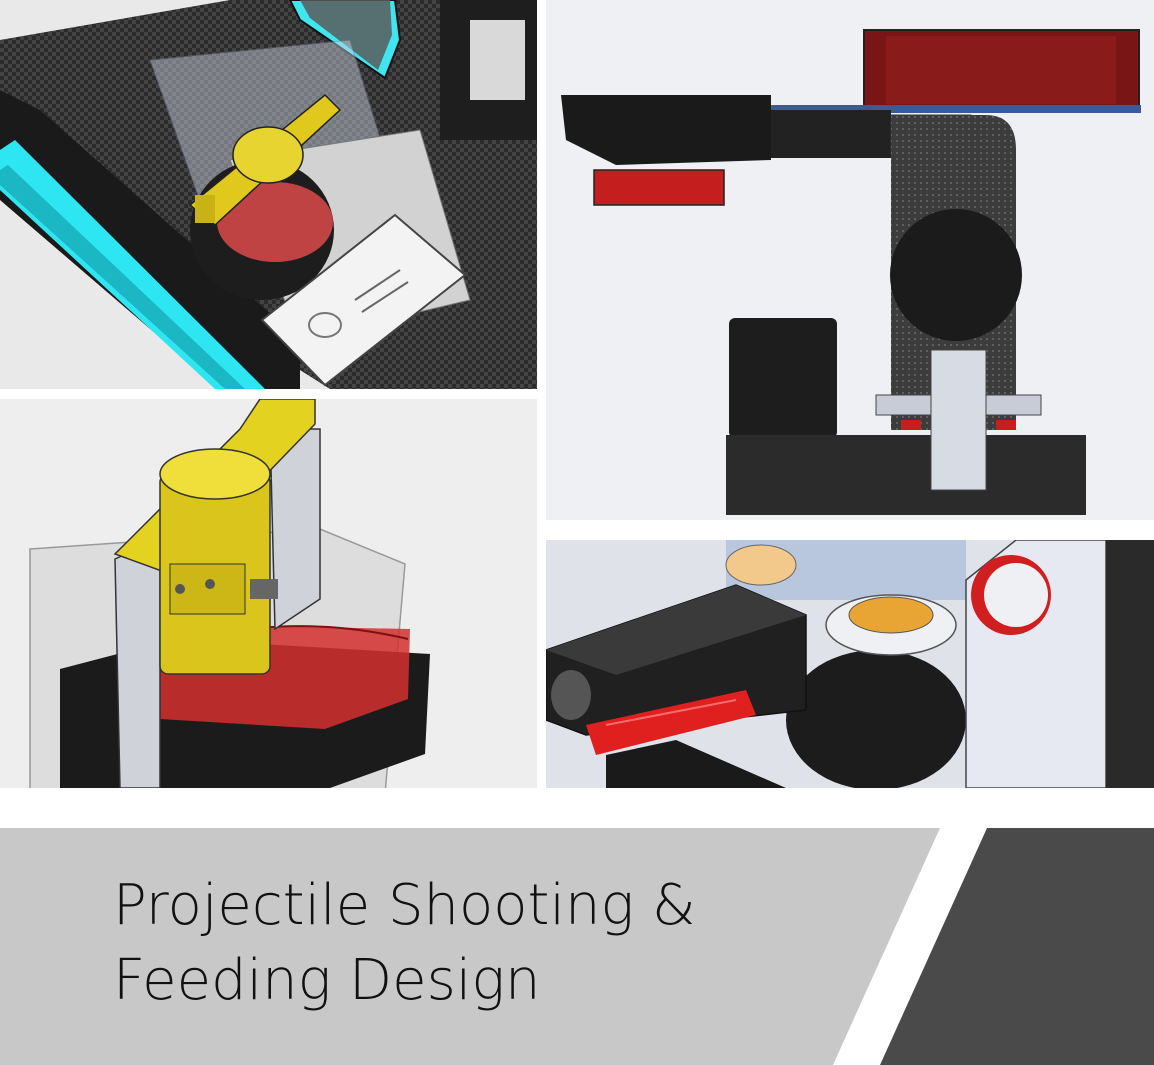  What do you see at coordinates (850, 664) in the screenshot?
I see `shooter-assembly-render` at bounding box center [850, 664].